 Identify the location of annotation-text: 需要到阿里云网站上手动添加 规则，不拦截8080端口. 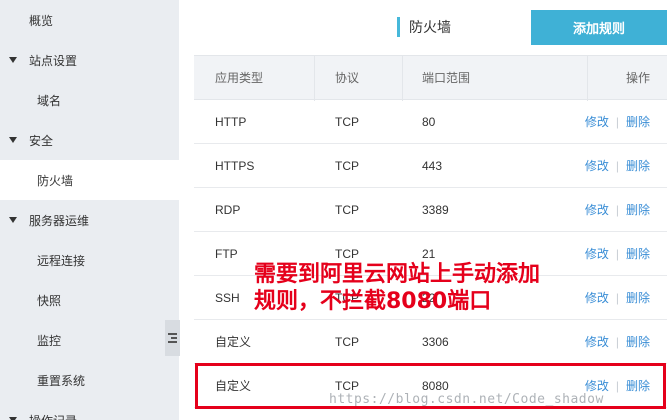
(454, 288).